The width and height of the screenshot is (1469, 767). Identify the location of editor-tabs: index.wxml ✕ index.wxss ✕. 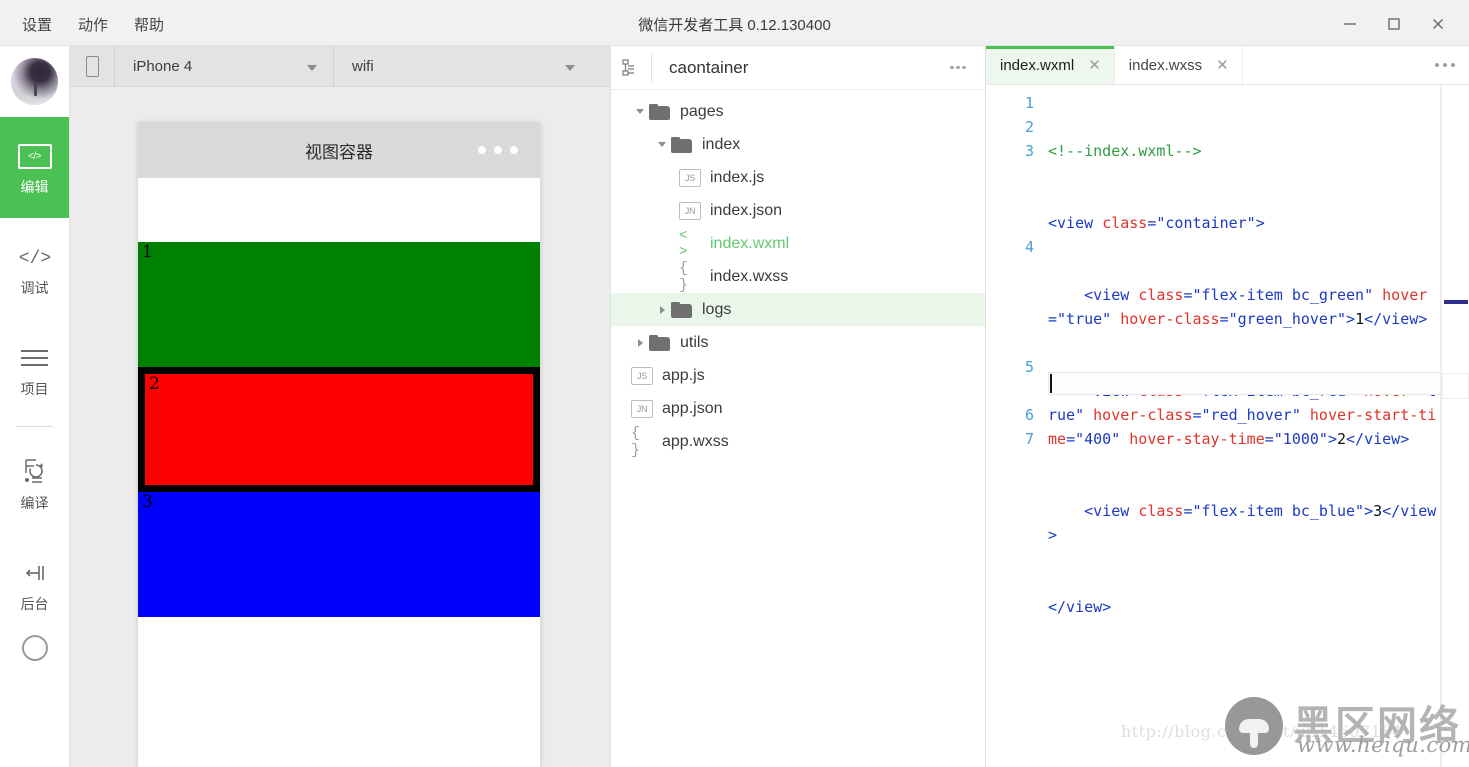
(1227, 65).